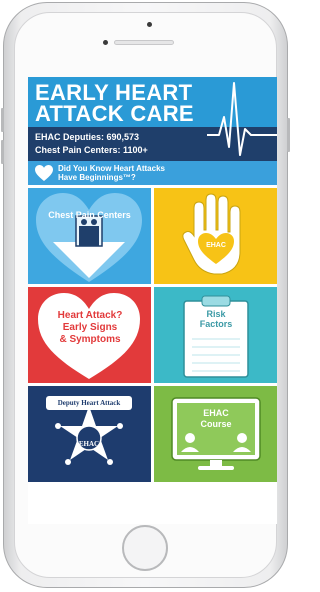  I want to click on front-camera-icon, so click(149, 24).